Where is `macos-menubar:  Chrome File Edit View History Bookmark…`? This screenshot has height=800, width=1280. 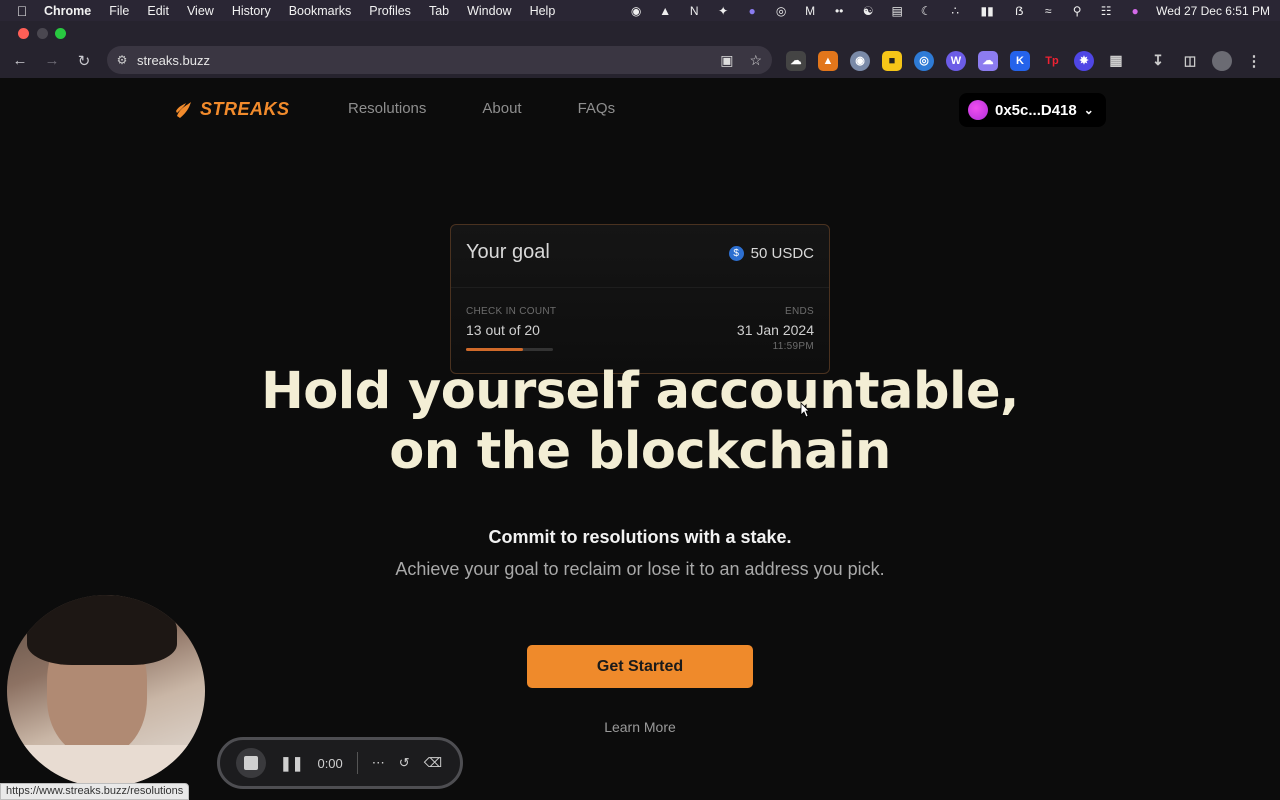 macos-menubar:  Chrome File Edit View History Bookmark… is located at coordinates (640, 10).